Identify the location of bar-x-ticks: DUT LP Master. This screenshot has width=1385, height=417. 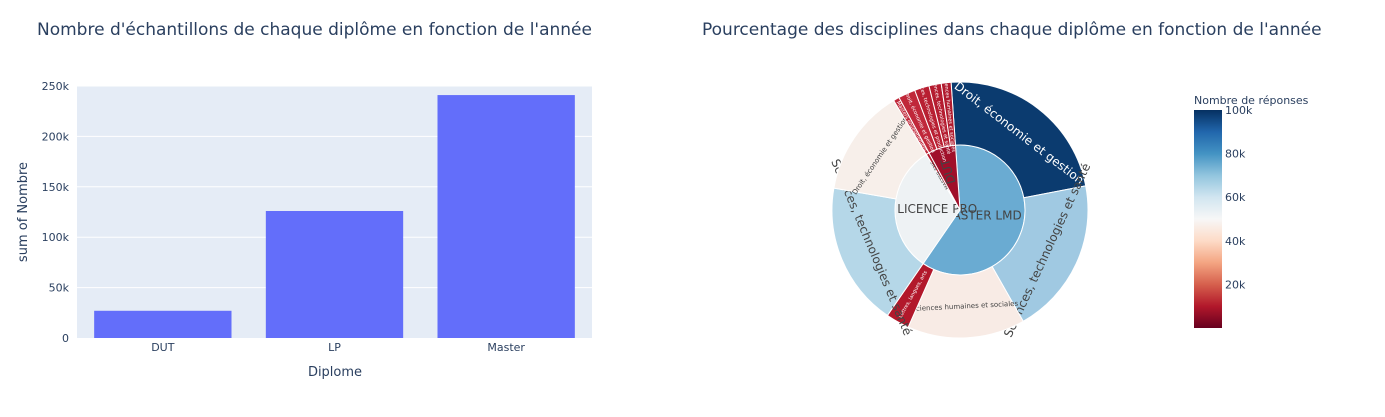
(338, 347).